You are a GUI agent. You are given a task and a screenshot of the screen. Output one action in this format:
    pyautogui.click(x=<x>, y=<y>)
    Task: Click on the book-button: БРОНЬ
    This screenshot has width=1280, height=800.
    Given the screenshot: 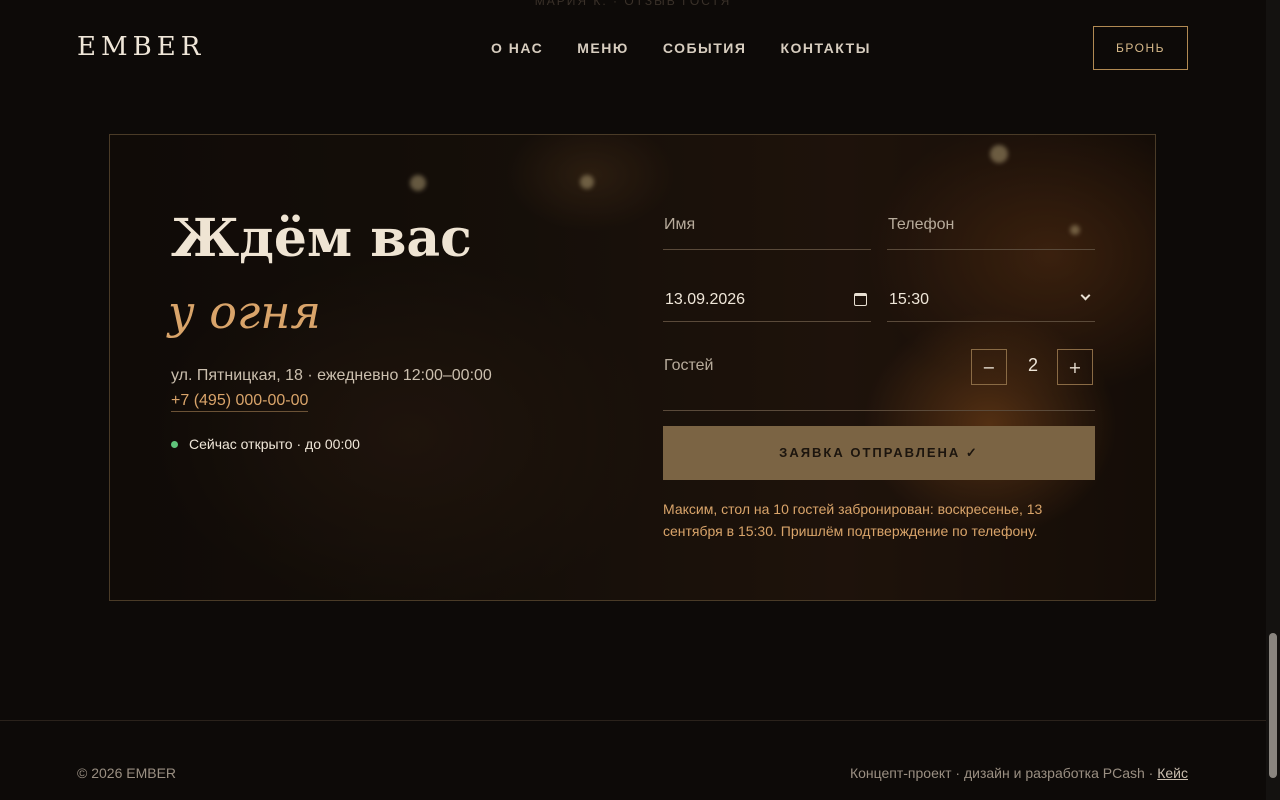 What is the action you would take?
    pyautogui.click(x=1140, y=48)
    